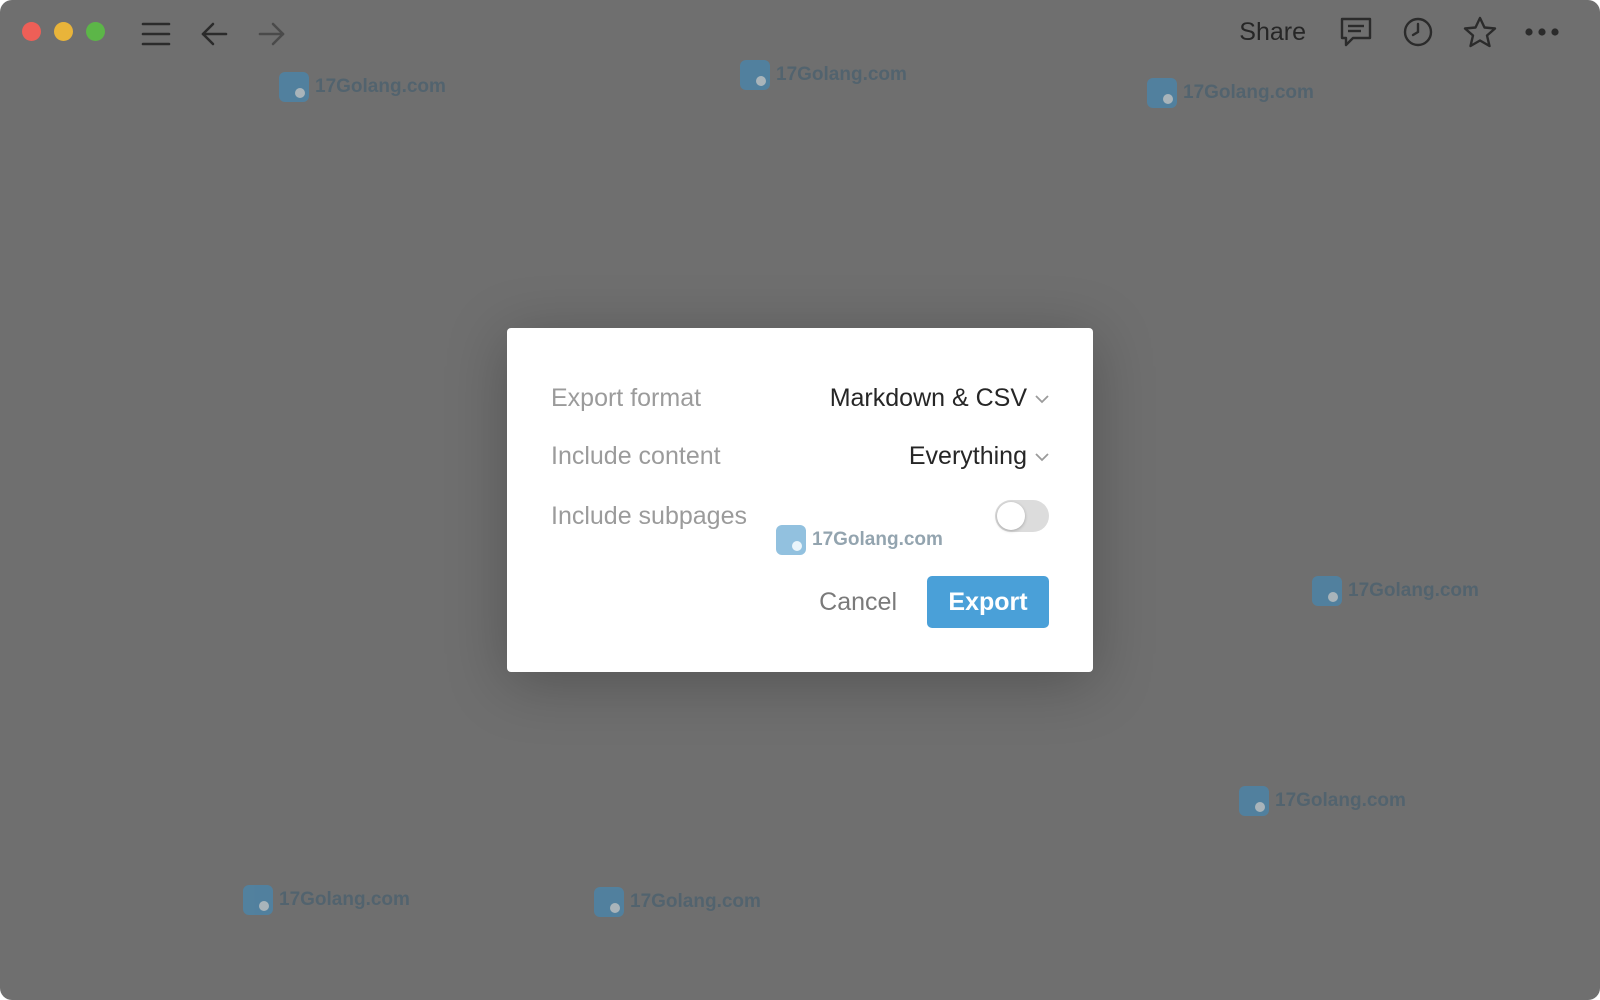  Describe the element at coordinates (626, 398) in the screenshot. I see `export-format-label: Export format` at that location.